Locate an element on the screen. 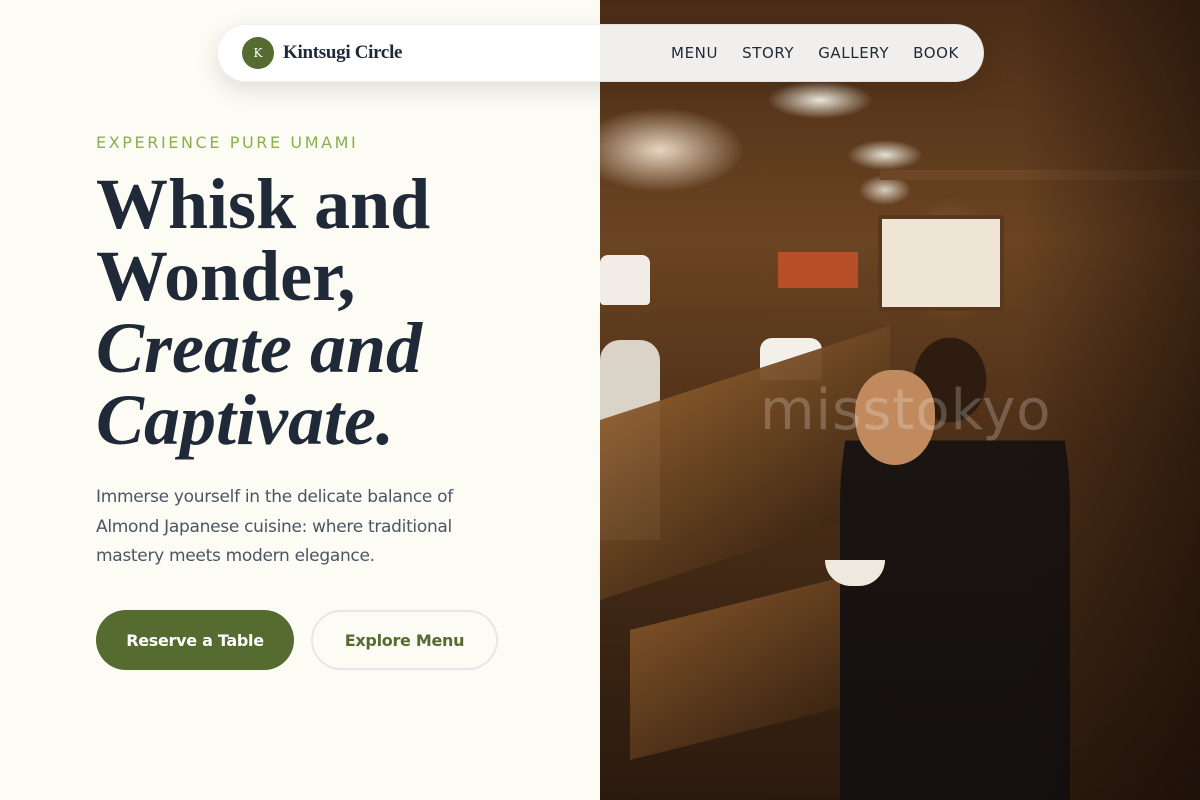 The height and width of the screenshot is (800, 1200). photo-watermark: misstokyo is located at coordinates (906, 410).